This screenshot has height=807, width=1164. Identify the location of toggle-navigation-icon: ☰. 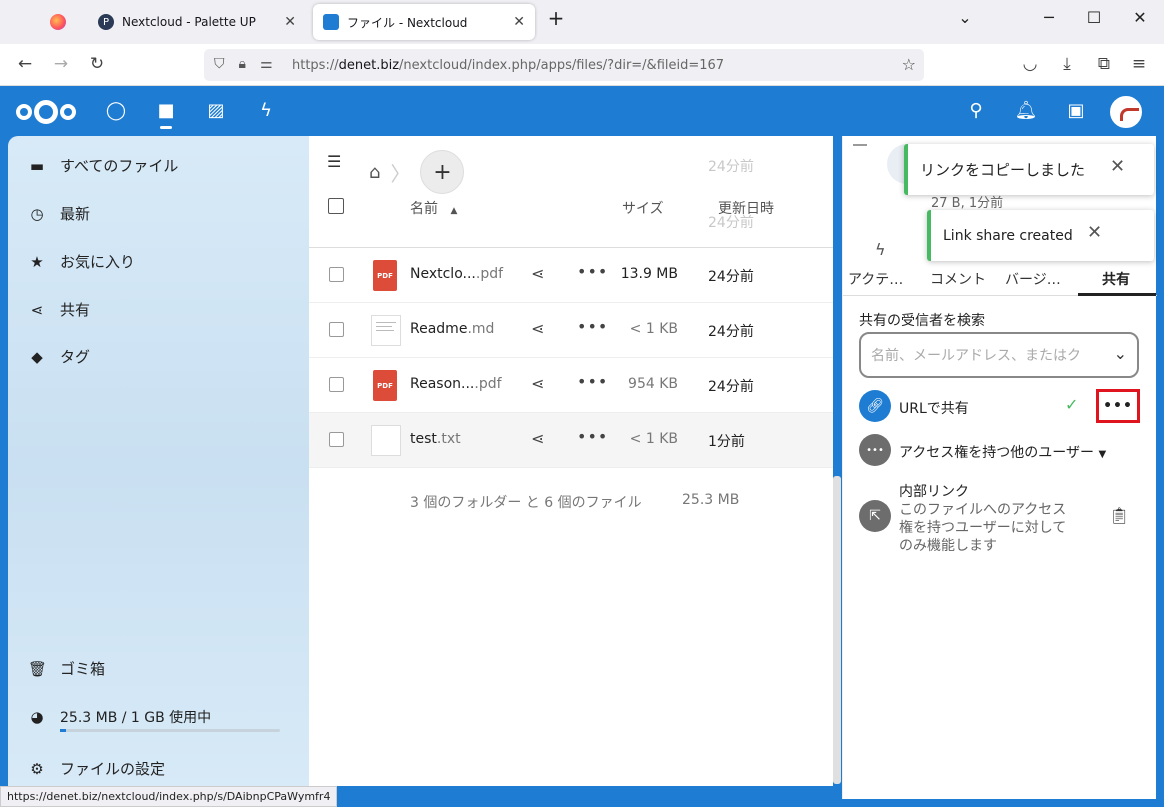
(334, 161).